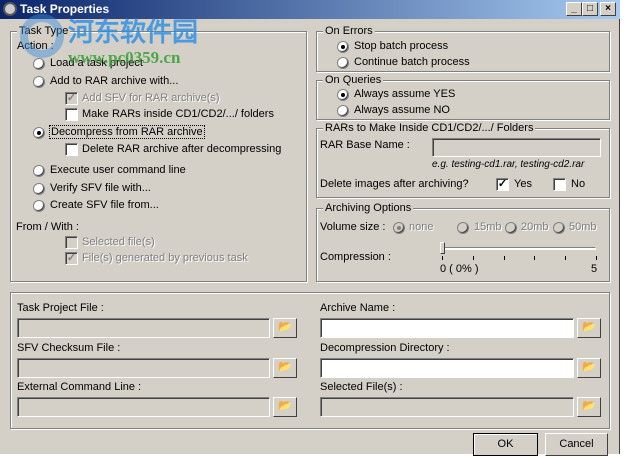  Describe the element at coordinates (310, 9) in the screenshot. I see `title-bar: Task Properties _ □ ×` at that location.